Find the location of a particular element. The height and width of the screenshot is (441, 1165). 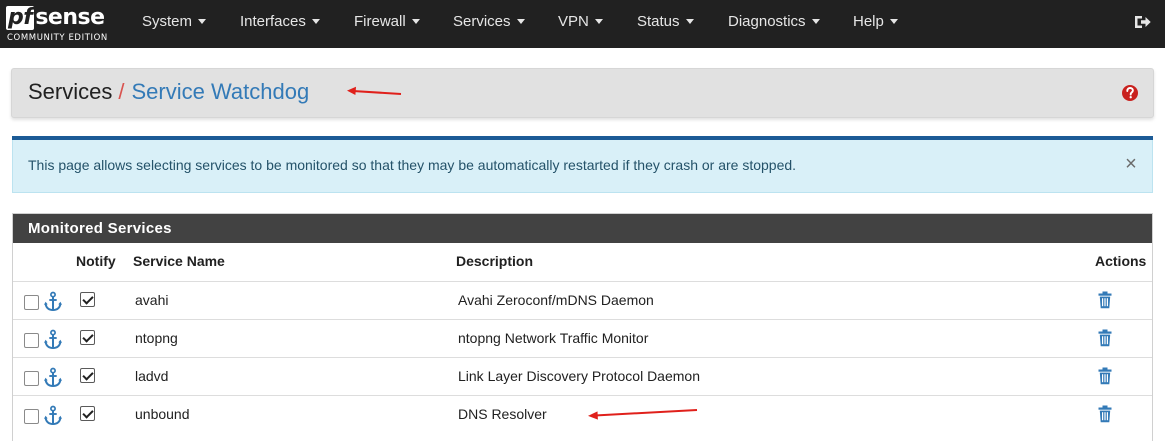

nav-menu-vpn: VPN is located at coordinates (580, 24).